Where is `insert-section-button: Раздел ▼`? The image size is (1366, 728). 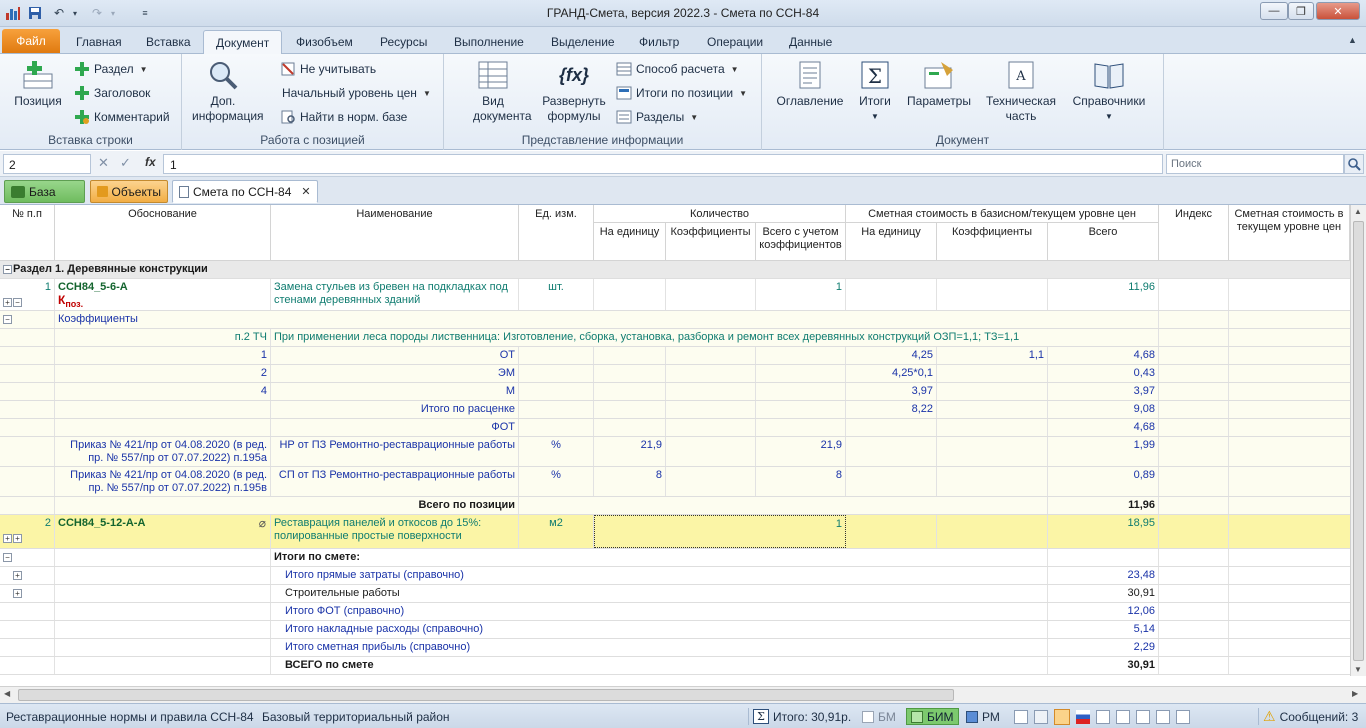 insert-section-button: Раздел ▼ is located at coordinates (111, 69).